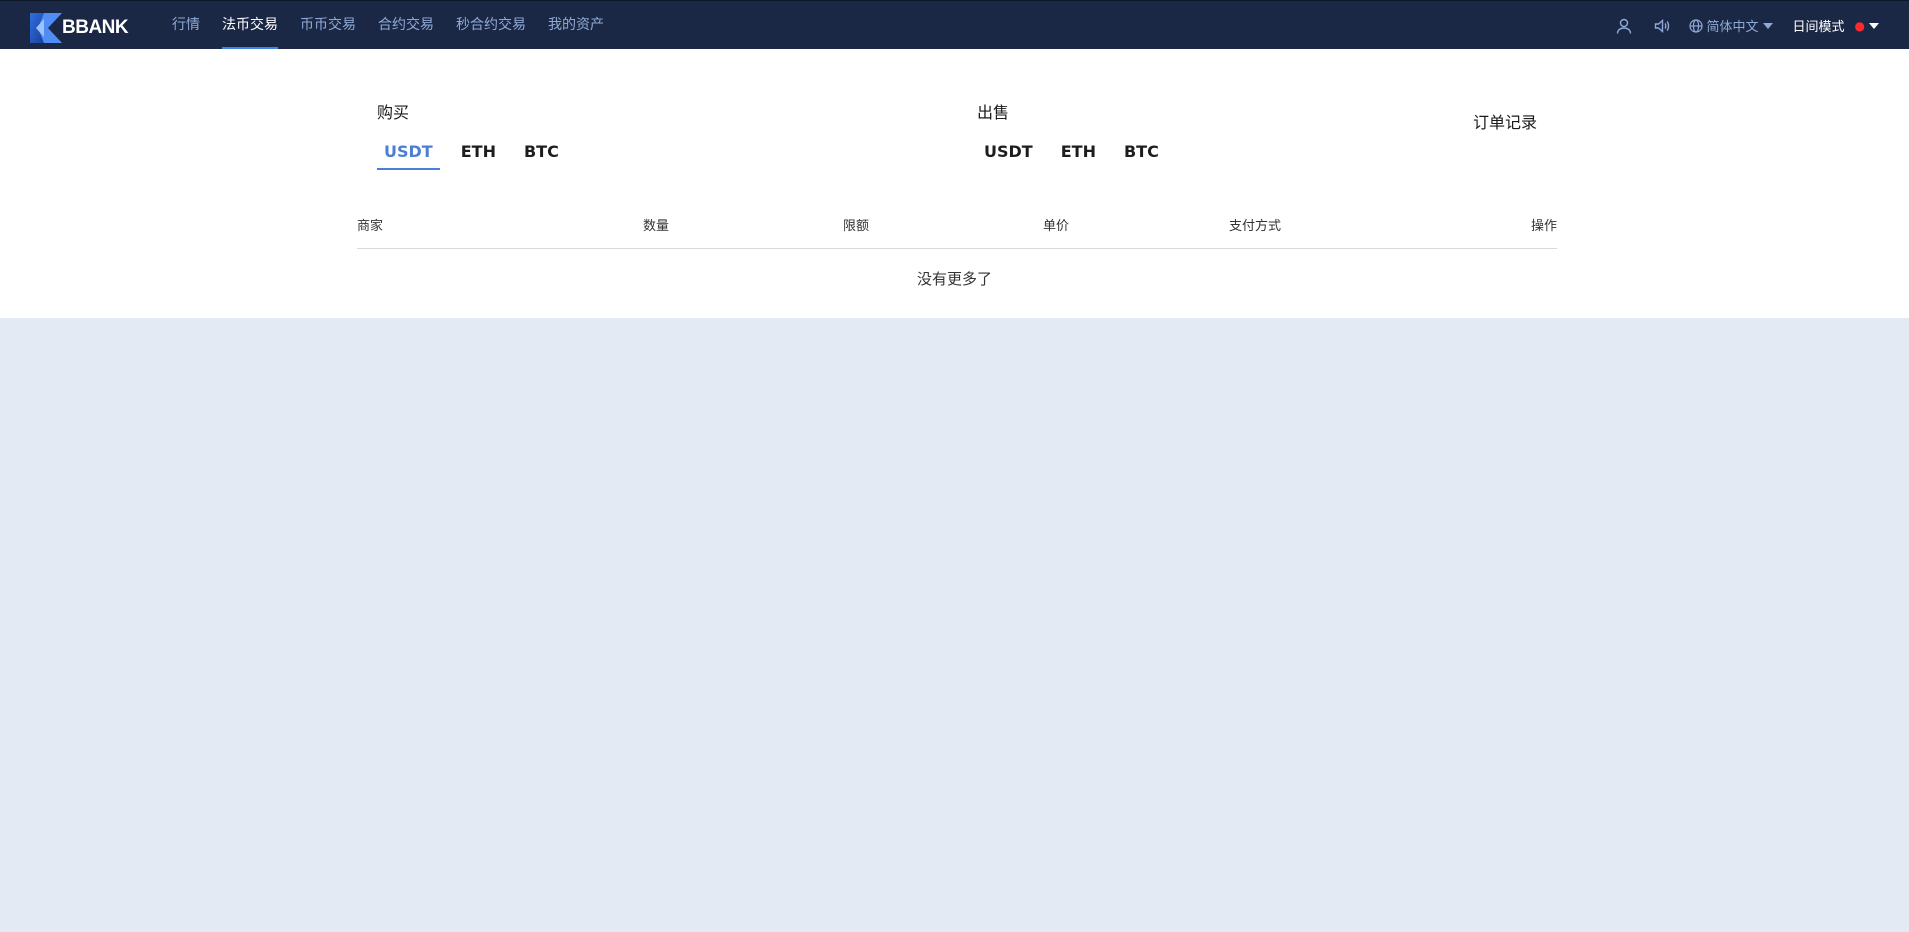 This screenshot has width=1909, height=932. What do you see at coordinates (957, 233) in the screenshot?
I see `table-header: 商家 数量 限额 单价 支付方式 操作` at bounding box center [957, 233].